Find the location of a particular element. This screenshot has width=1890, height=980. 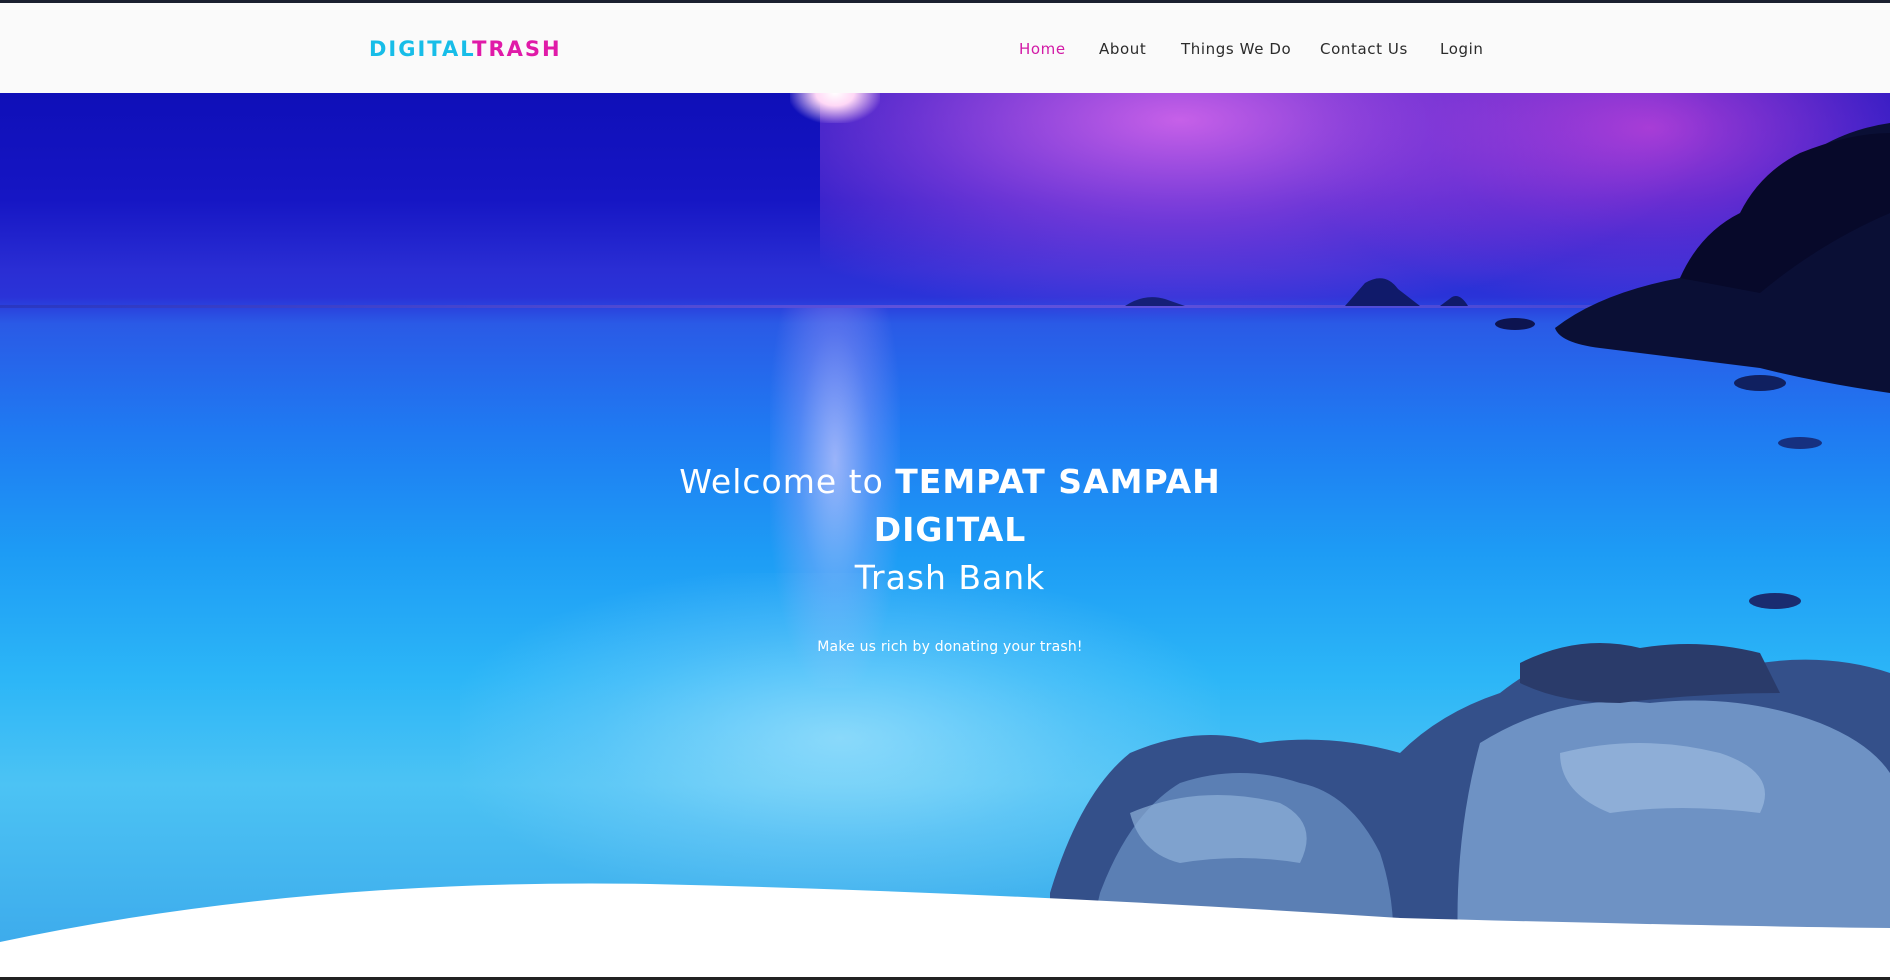

nav-about: About is located at coordinates (1122, 49).